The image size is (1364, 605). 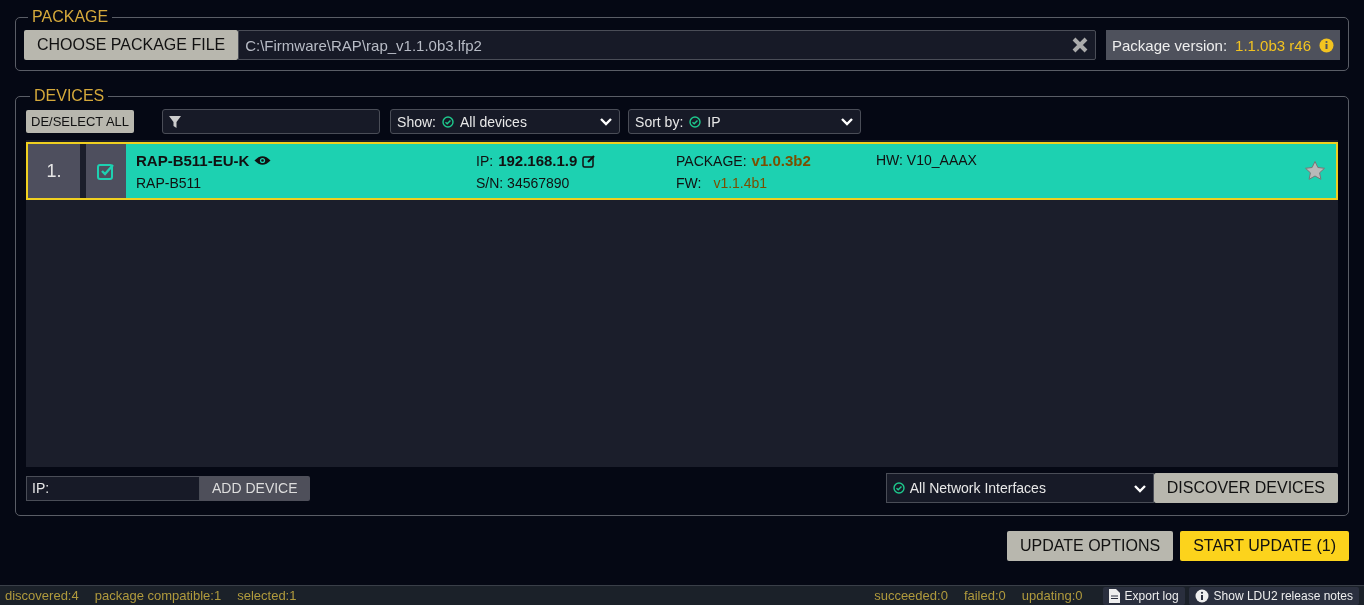 I want to click on ip-field-label: IP:, so click(x=41, y=488).